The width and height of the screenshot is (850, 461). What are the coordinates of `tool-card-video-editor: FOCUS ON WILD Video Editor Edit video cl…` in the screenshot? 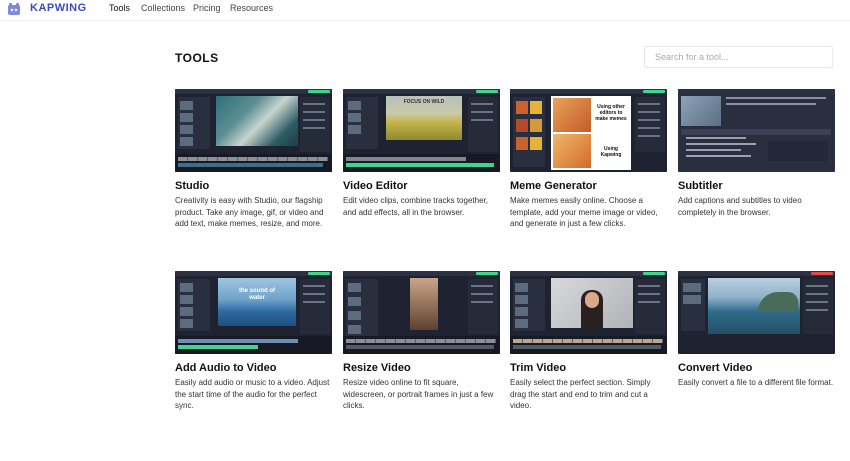 It's located at (421, 159).